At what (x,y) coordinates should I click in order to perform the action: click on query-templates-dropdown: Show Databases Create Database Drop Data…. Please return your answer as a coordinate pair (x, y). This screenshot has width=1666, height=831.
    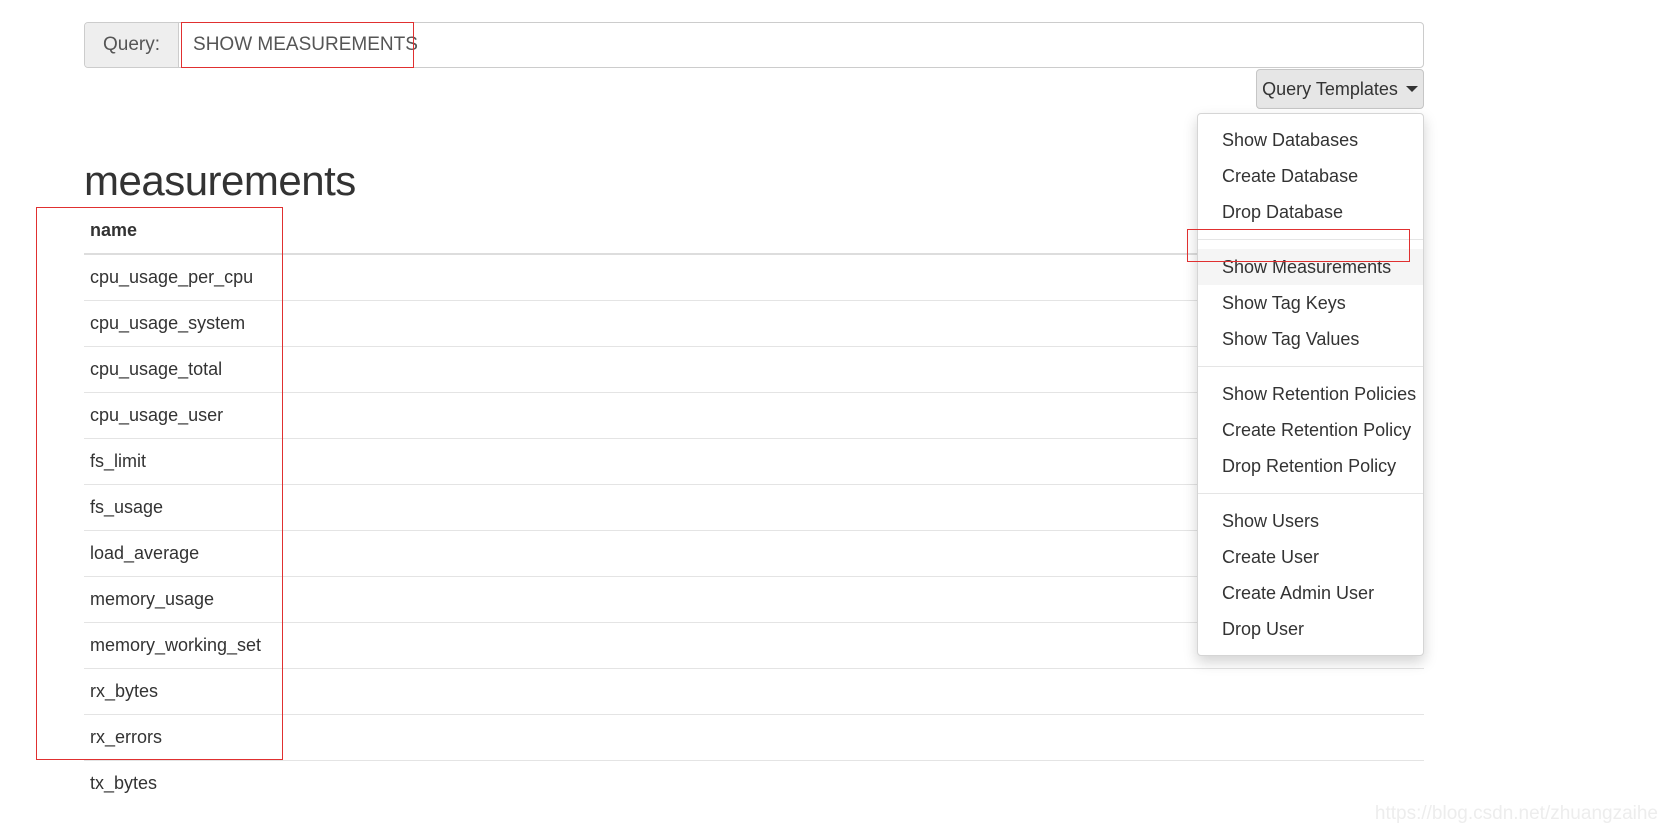
    Looking at the image, I should click on (1310, 384).